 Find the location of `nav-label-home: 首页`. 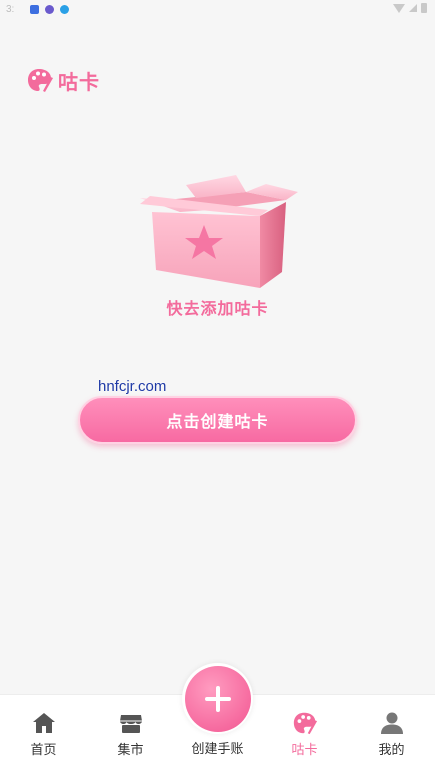

nav-label-home: 首页 is located at coordinates (43, 750).